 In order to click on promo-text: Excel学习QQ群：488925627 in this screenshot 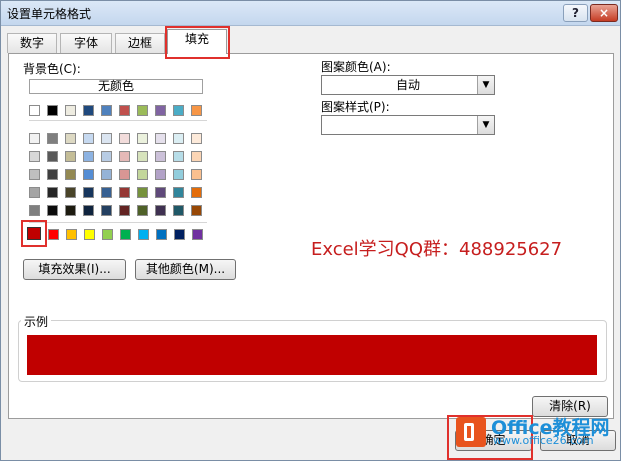, I will do `click(437, 249)`.